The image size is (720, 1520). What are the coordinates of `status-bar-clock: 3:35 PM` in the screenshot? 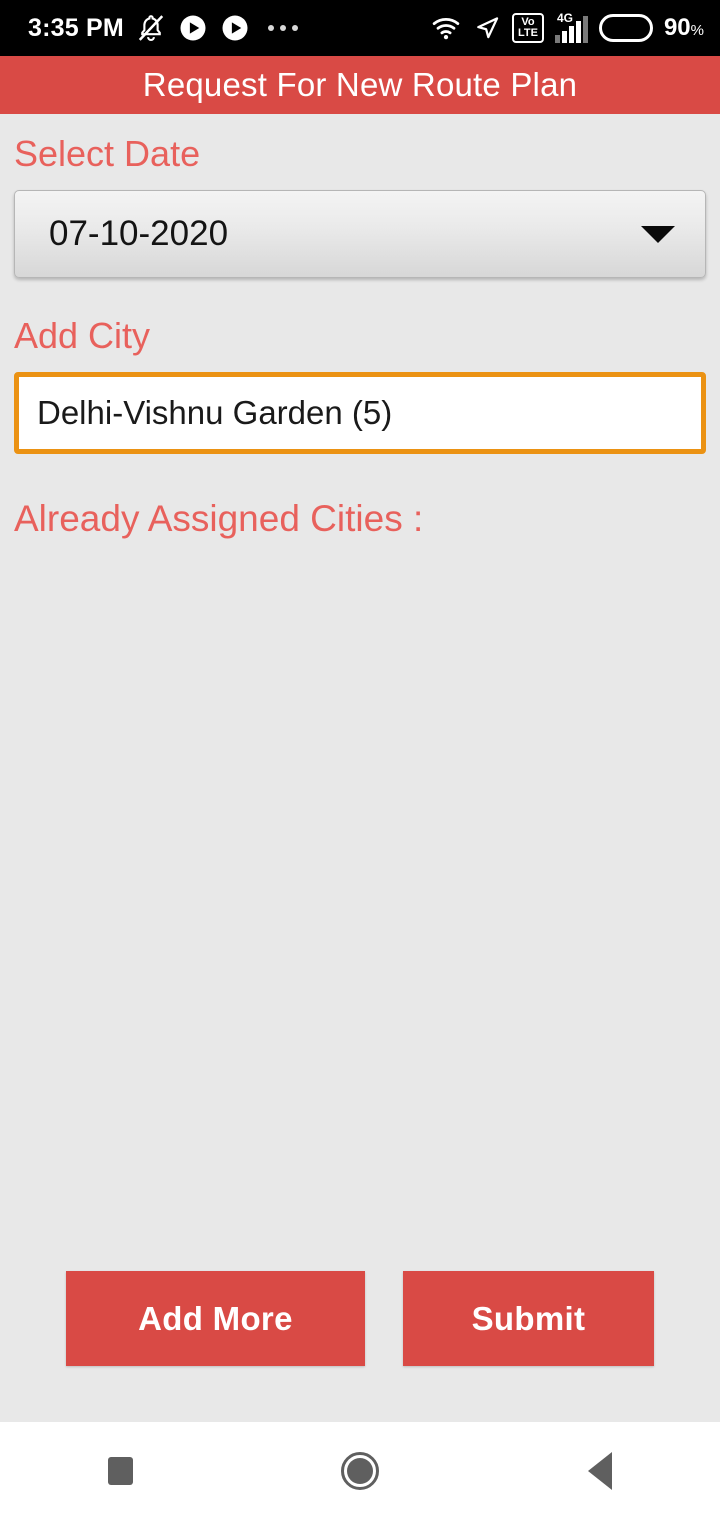 It's located at (76, 27).